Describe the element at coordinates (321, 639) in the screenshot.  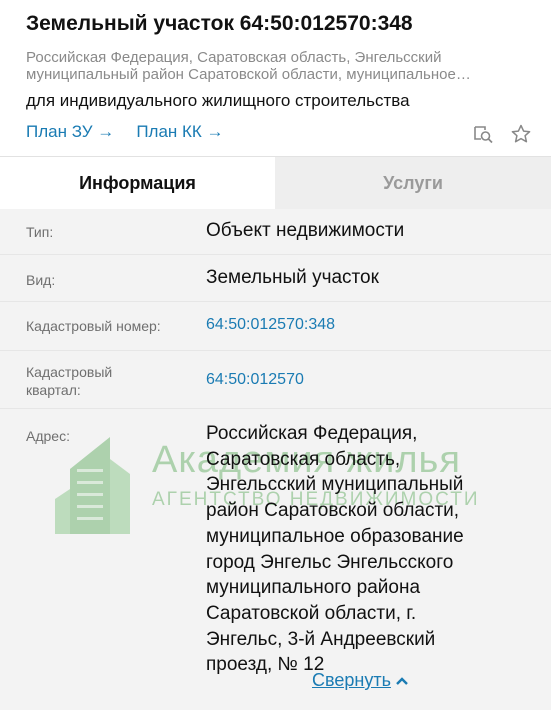
I see `address-line: Энгельс, 3-й Андреевский` at that location.